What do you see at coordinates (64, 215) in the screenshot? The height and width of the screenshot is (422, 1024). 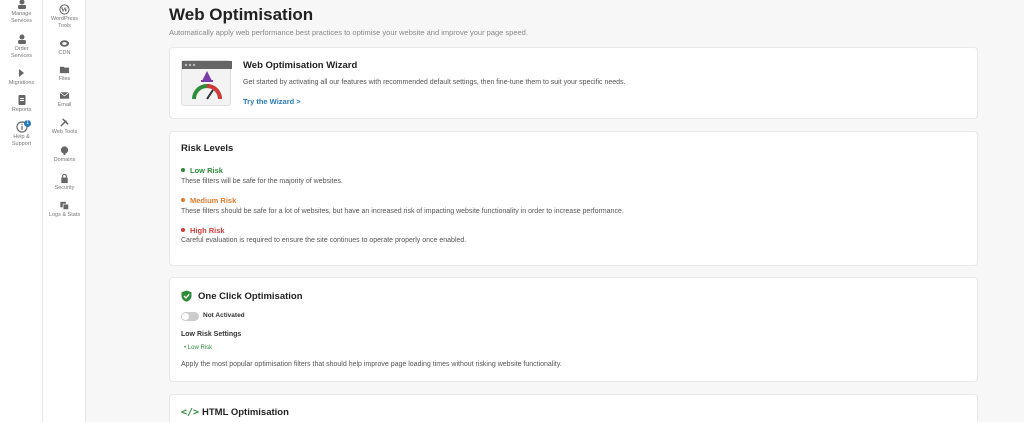 I see `nav-label: Logs & Stats` at bounding box center [64, 215].